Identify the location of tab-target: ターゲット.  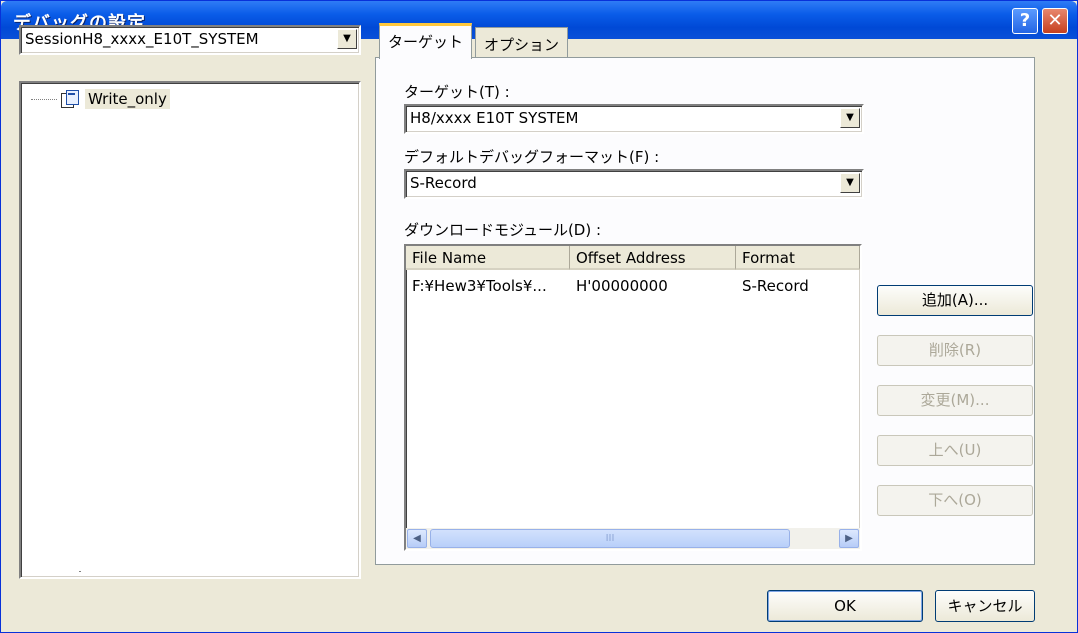
(426, 41).